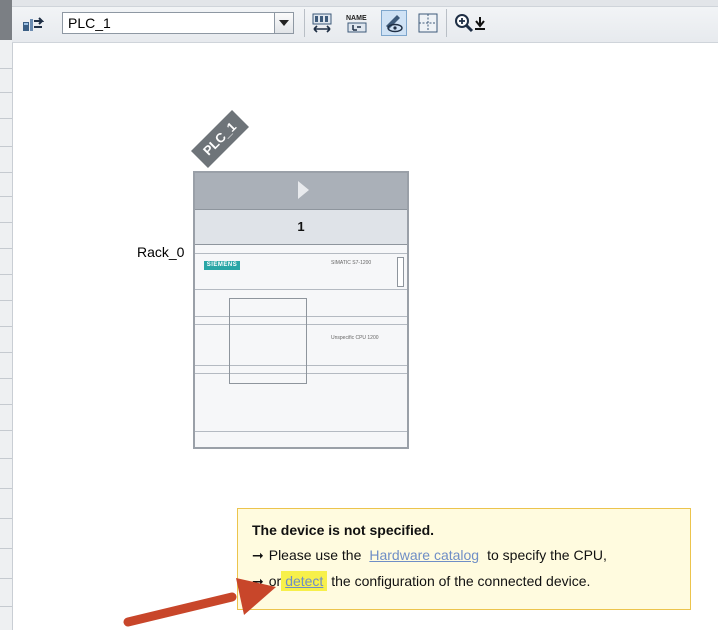 The image size is (718, 630). Describe the element at coordinates (355, 338) in the screenshot. I see `cpu-description-label: Unspecific CPU 1200` at that location.